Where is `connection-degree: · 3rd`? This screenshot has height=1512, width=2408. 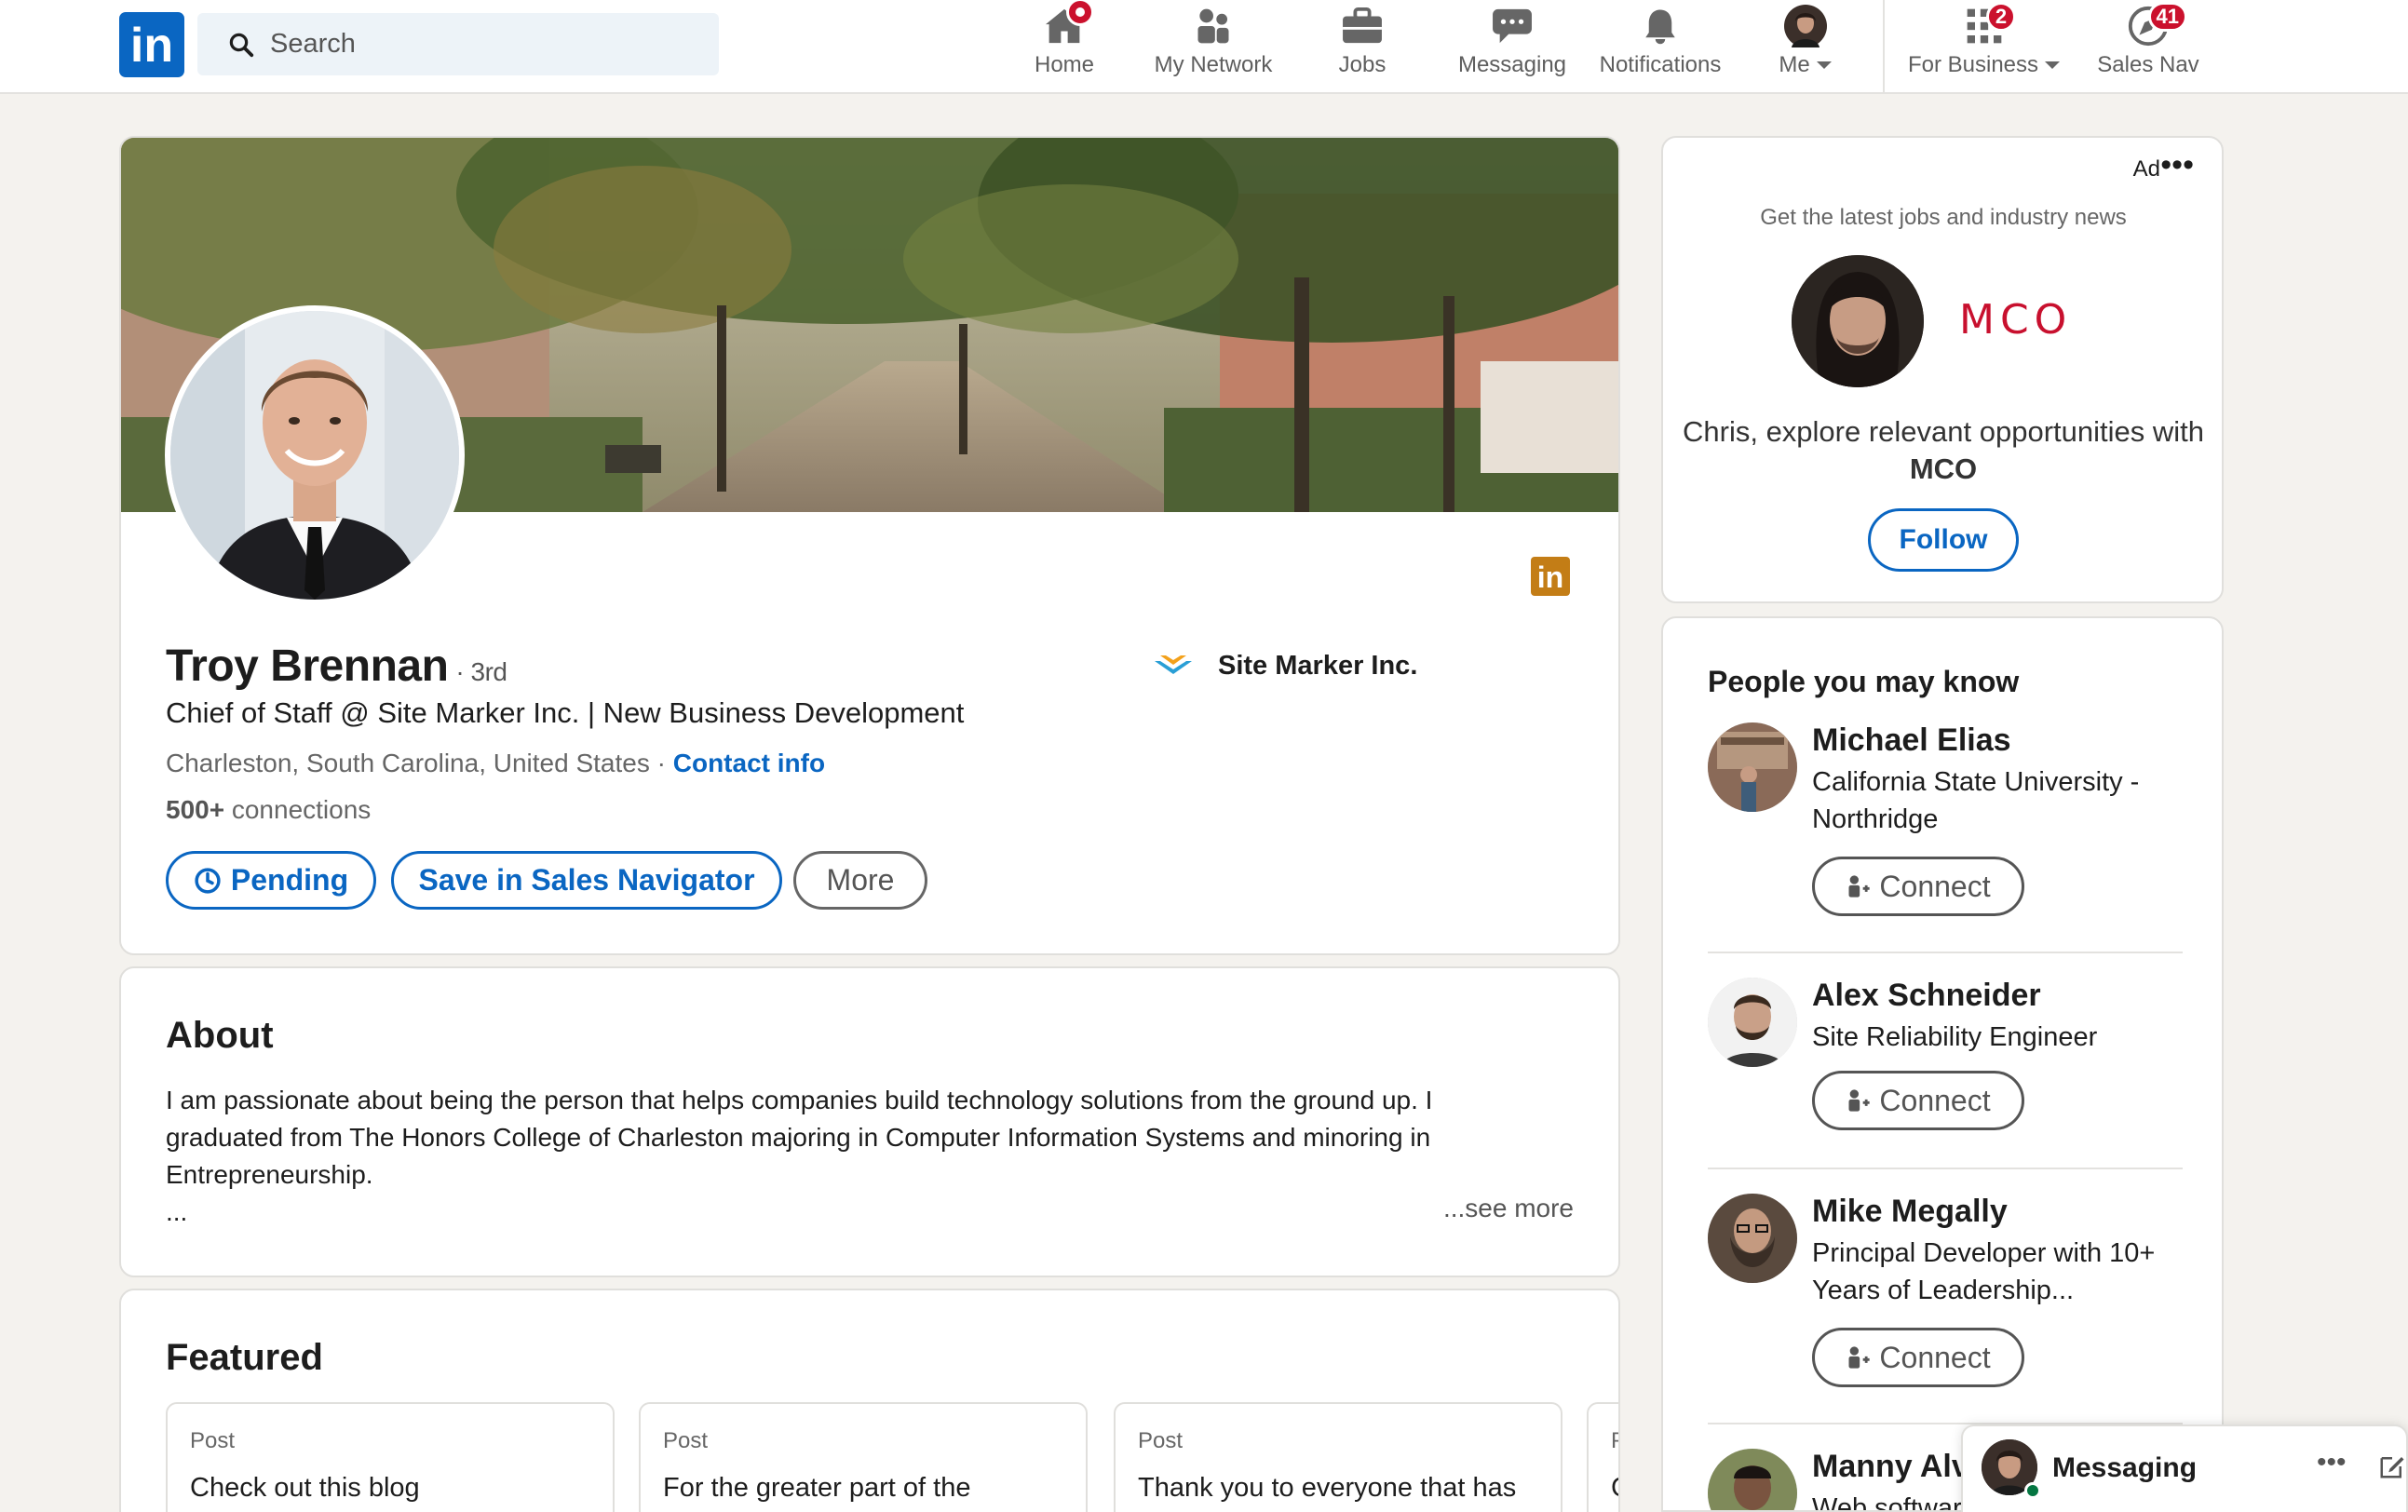 connection-degree: · 3rd is located at coordinates (481, 671).